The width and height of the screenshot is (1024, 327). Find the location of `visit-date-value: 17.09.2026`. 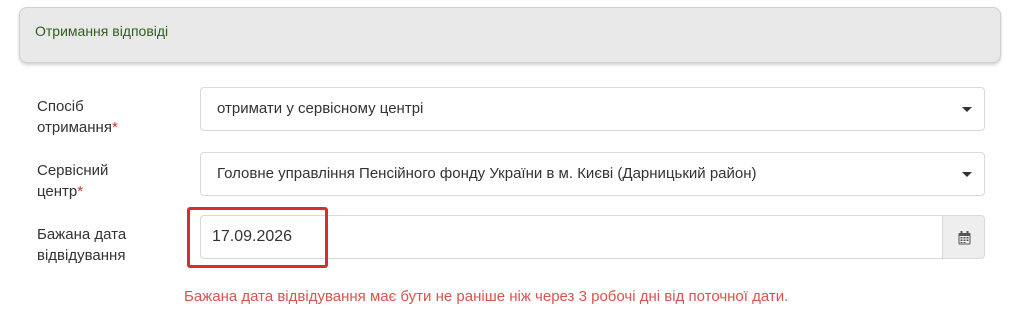

visit-date-value: 17.09.2026 is located at coordinates (252, 236).